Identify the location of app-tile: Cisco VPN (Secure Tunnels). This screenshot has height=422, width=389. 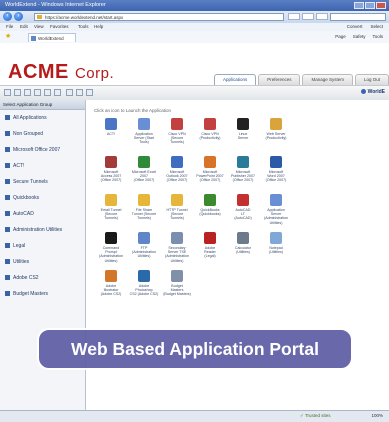
(177, 131).